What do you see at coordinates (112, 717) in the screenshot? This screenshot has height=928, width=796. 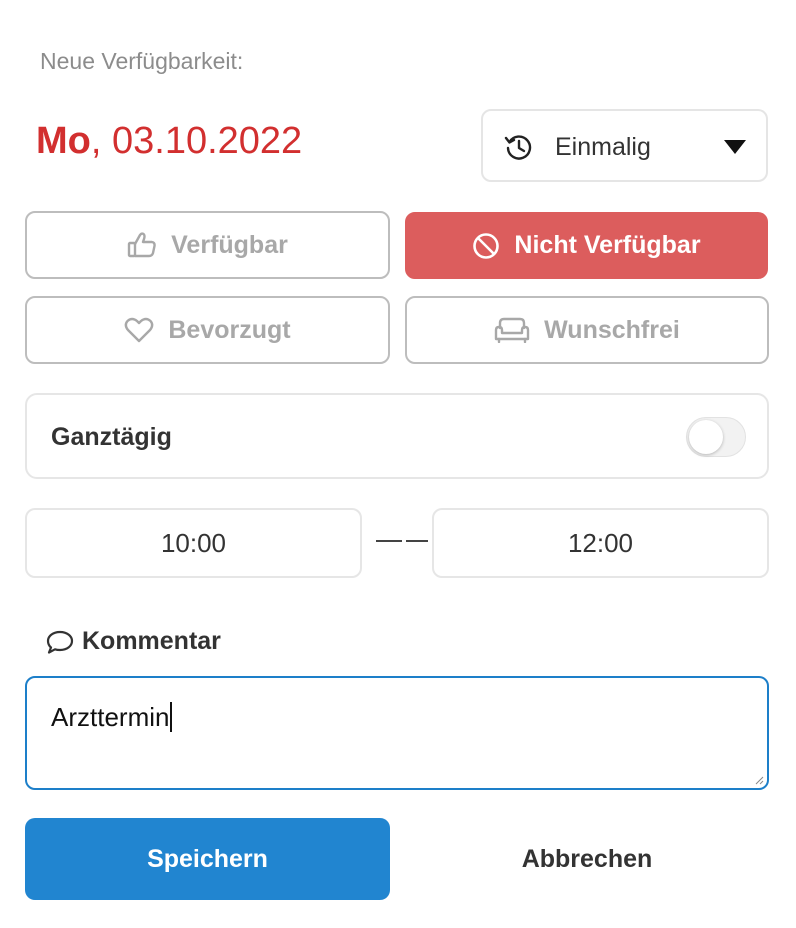 I see `comment-value: Arzttermin` at bounding box center [112, 717].